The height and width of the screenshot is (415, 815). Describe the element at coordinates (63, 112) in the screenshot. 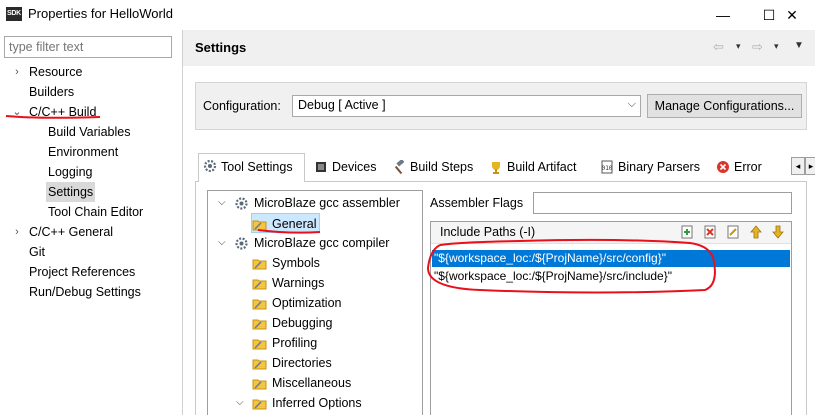

I see `nav-item-label: C/C++ Build` at that location.